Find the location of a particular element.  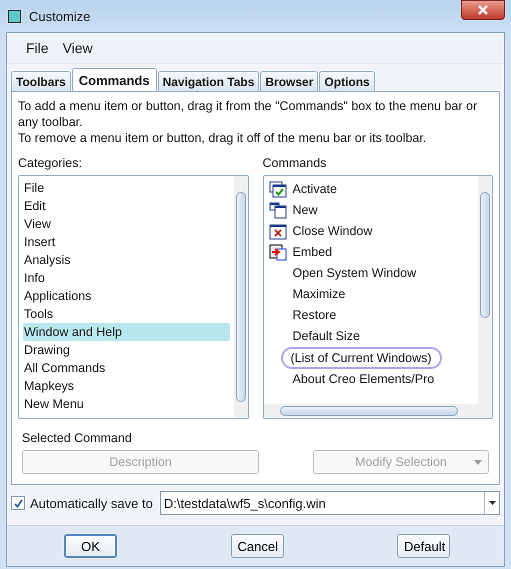

category-item: Mapkeys is located at coordinates (126, 386).